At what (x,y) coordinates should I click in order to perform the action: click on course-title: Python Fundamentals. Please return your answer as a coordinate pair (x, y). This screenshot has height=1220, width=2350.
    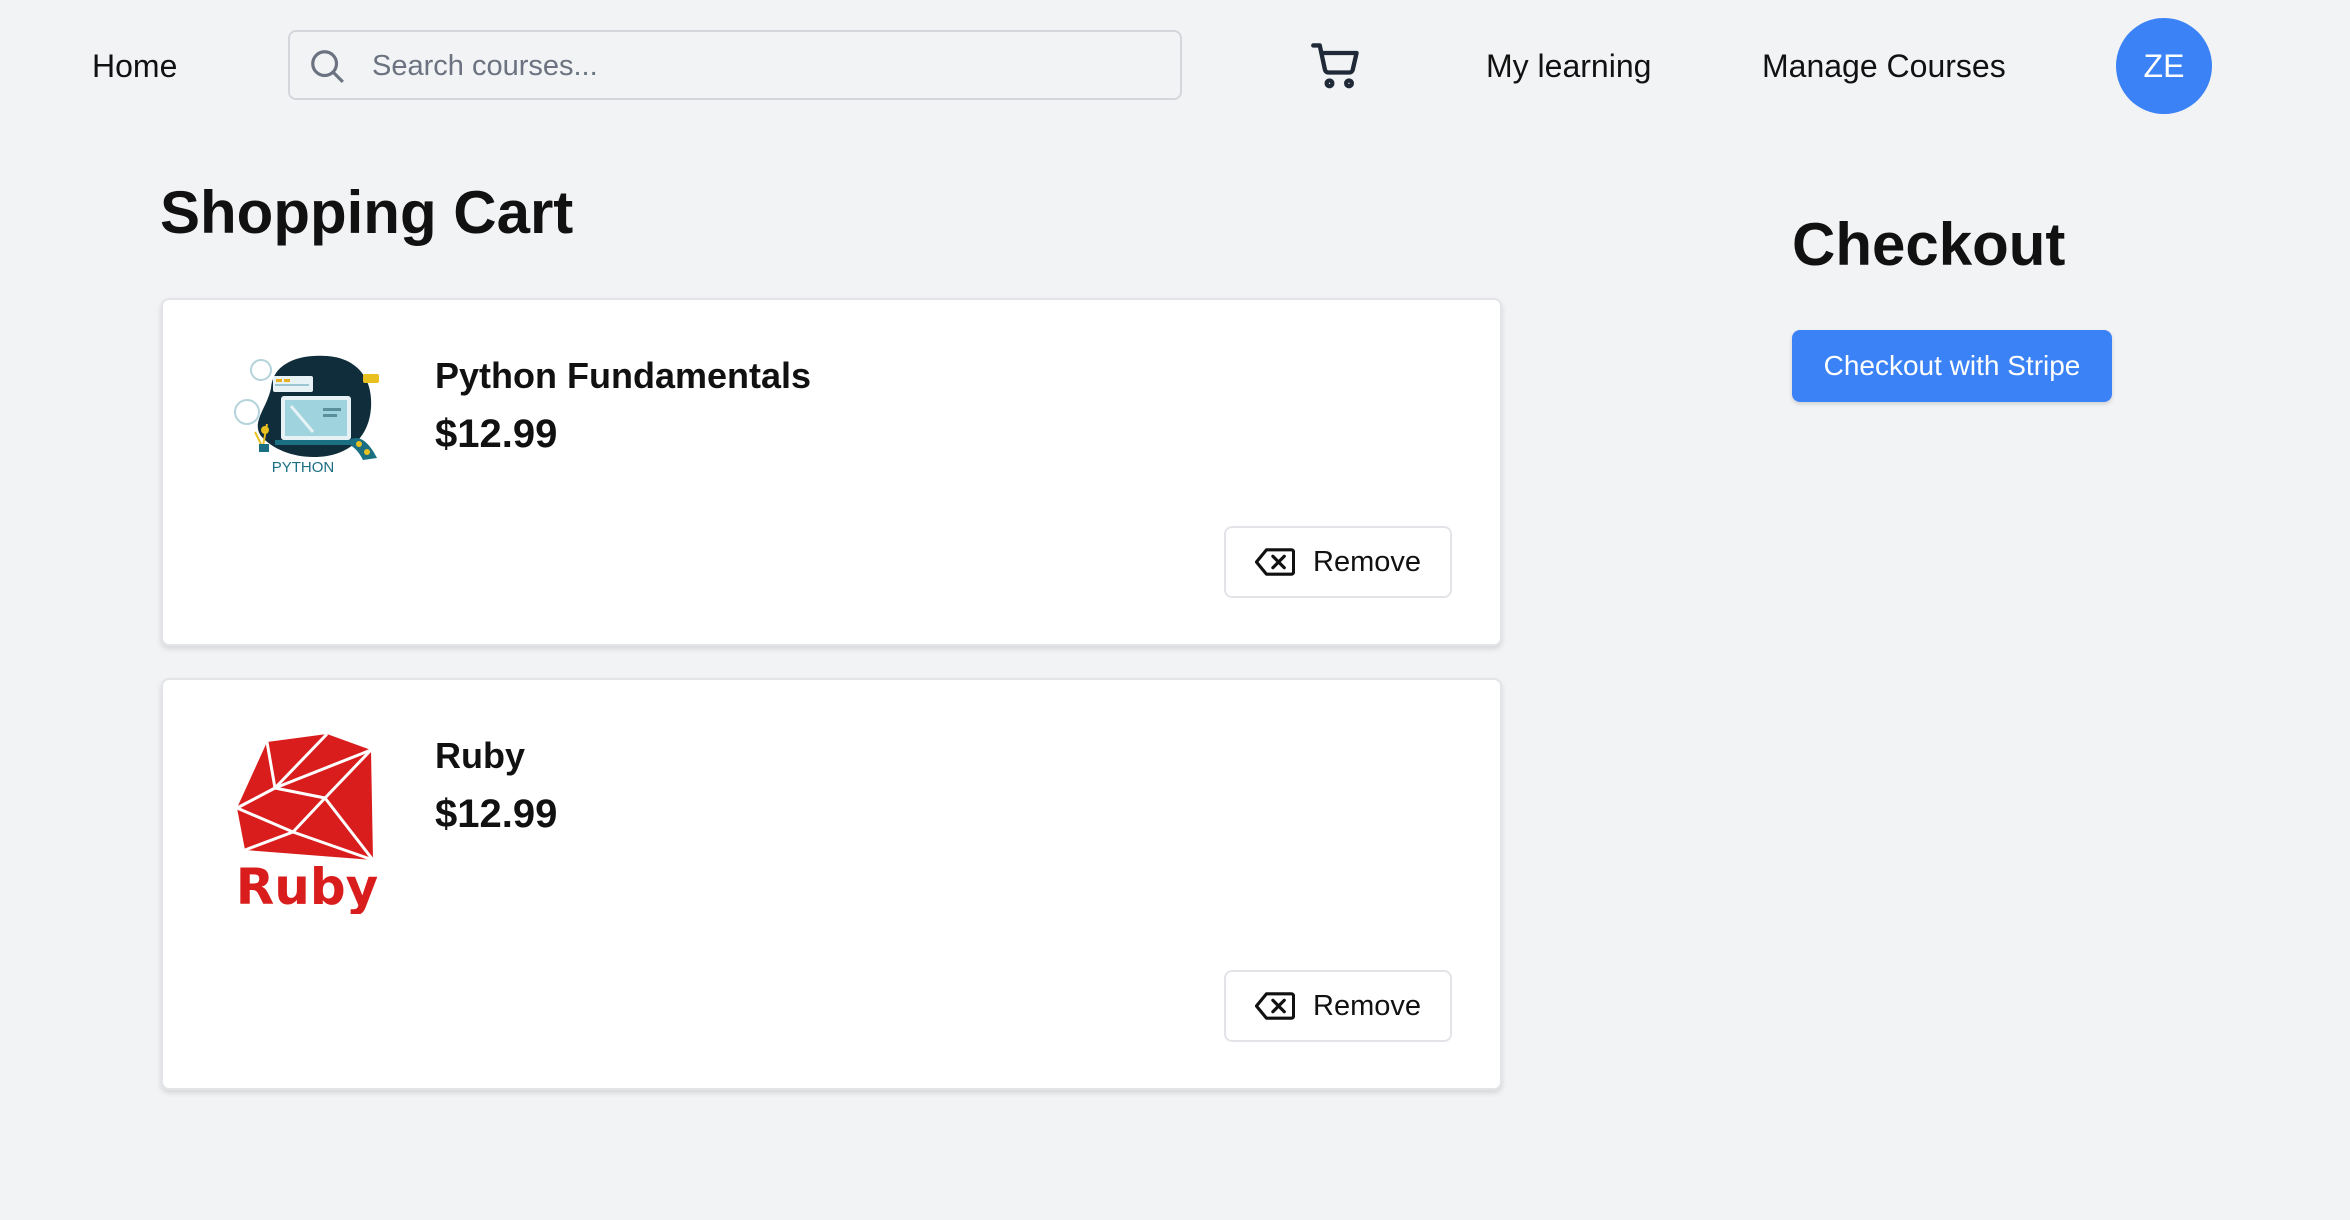
    Looking at the image, I should click on (623, 375).